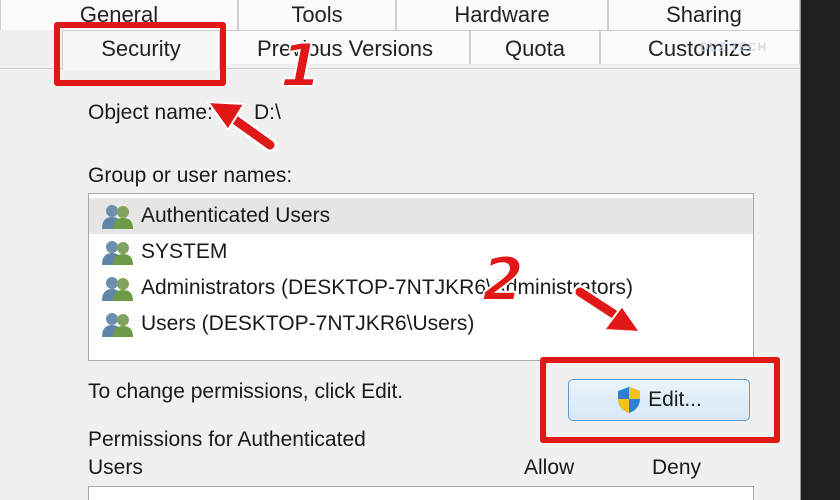 This screenshot has height=500, width=840. Describe the element at coordinates (241, 126) in the screenshot. I see `arrow-to-object-name-icon` at that location.